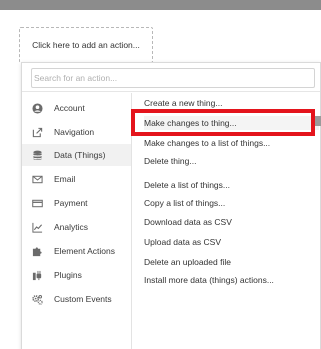 Image resolution: width=321 pixels, height=349 pixels. I want to click on category-label: Payment, so click(71, 203).